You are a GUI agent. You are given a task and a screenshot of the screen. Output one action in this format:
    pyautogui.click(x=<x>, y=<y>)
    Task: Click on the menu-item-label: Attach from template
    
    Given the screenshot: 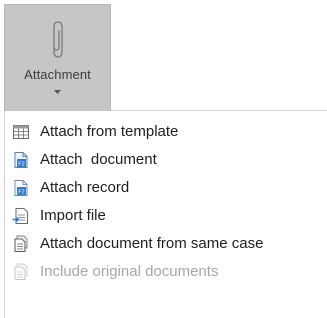 What is the action you would take?
    pyautogui.click(x=109, y=131)
    